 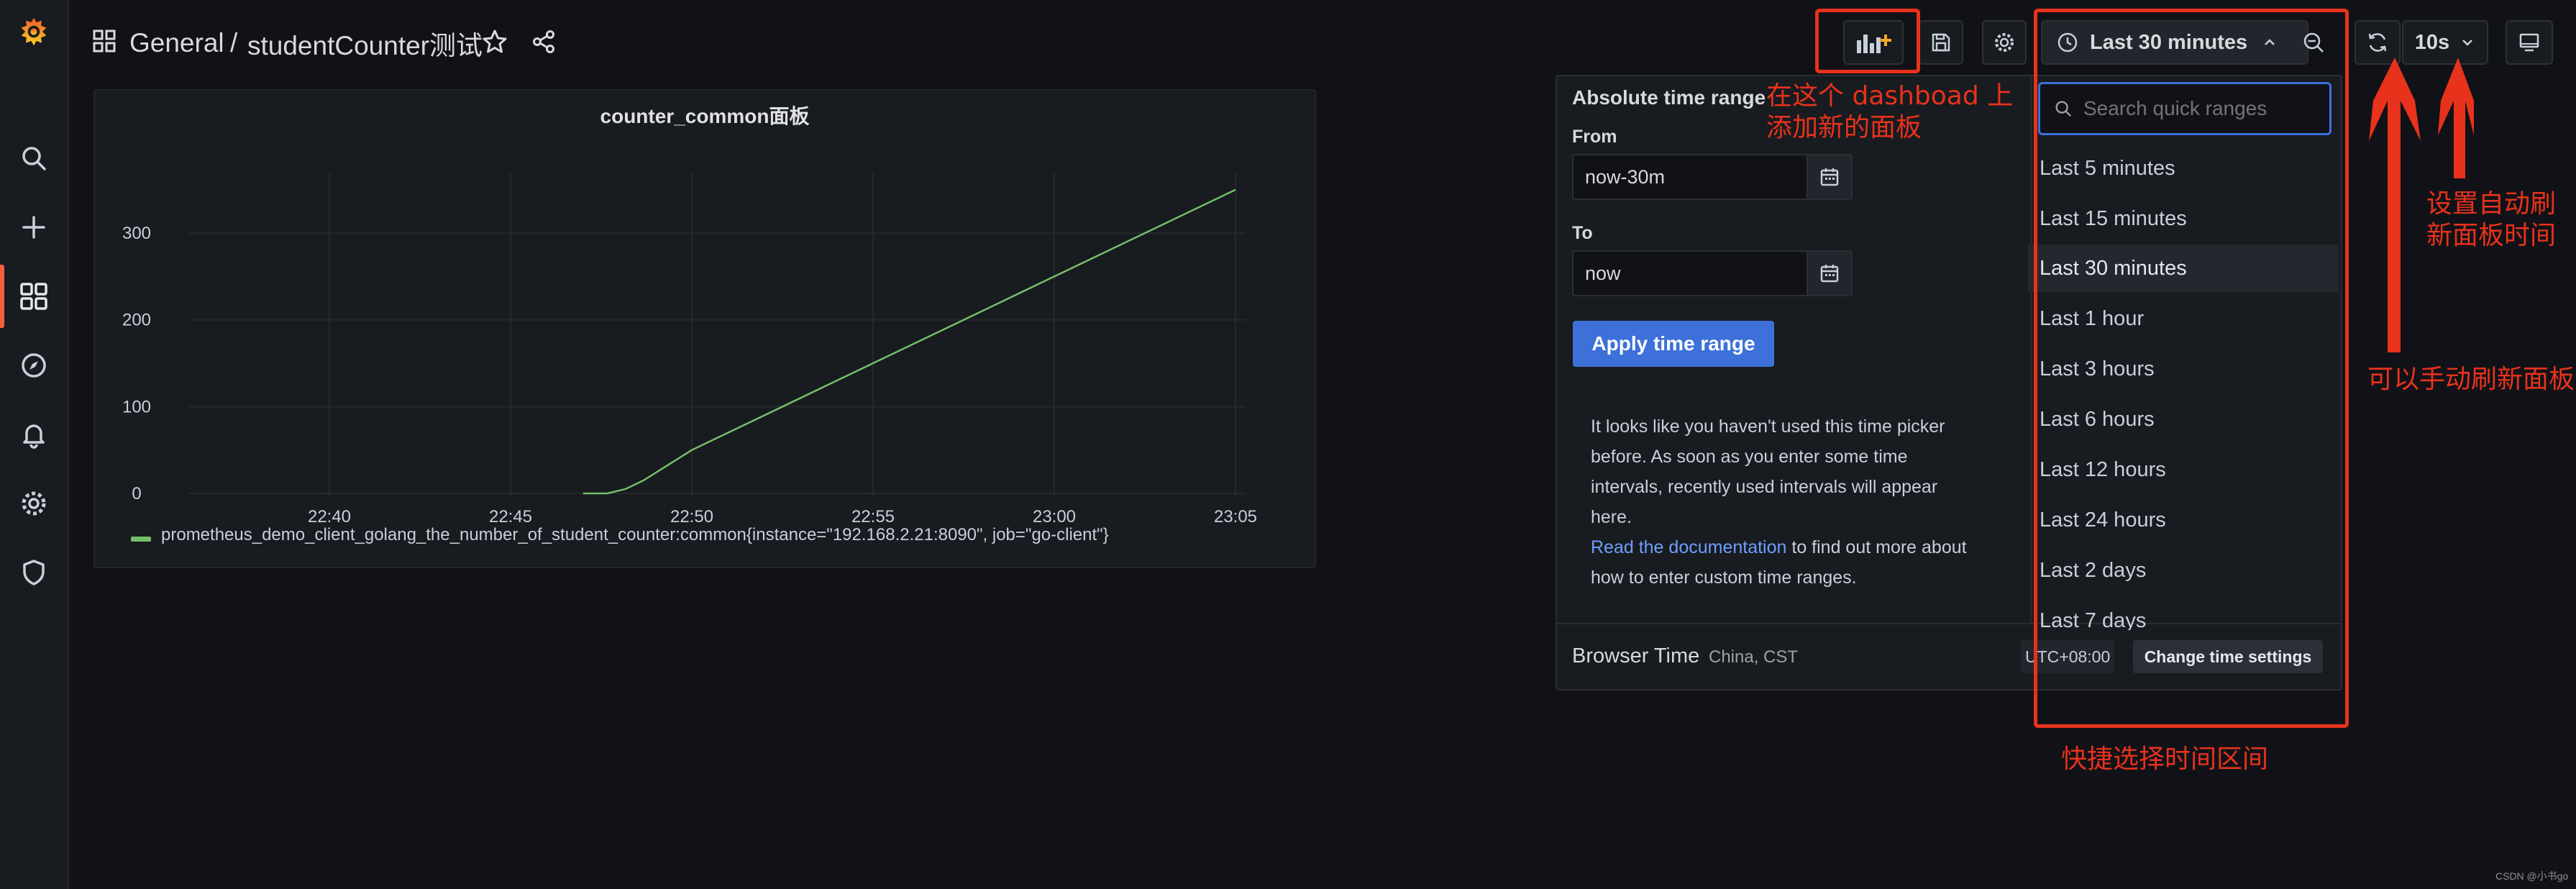 I want to click on refresh-icon, so click(x=2377, y=42).